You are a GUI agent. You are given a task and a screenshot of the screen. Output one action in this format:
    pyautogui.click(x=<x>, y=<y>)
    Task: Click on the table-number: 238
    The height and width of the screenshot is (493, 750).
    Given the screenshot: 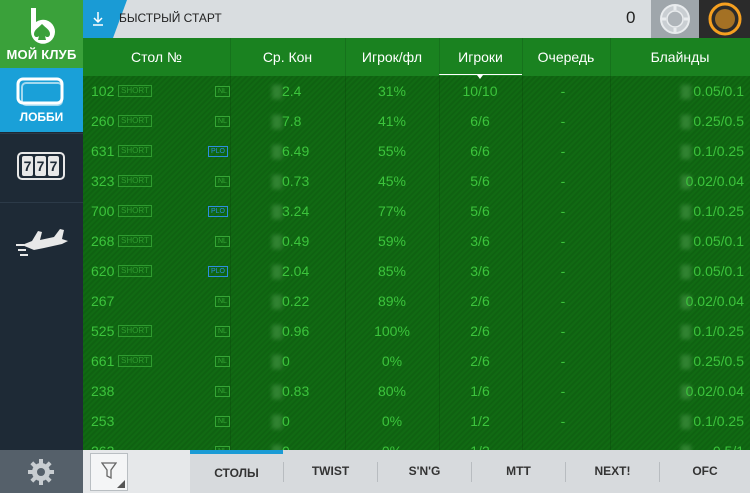 What is the action you would take?
    pyautogui.click(x=103, y=391)
    